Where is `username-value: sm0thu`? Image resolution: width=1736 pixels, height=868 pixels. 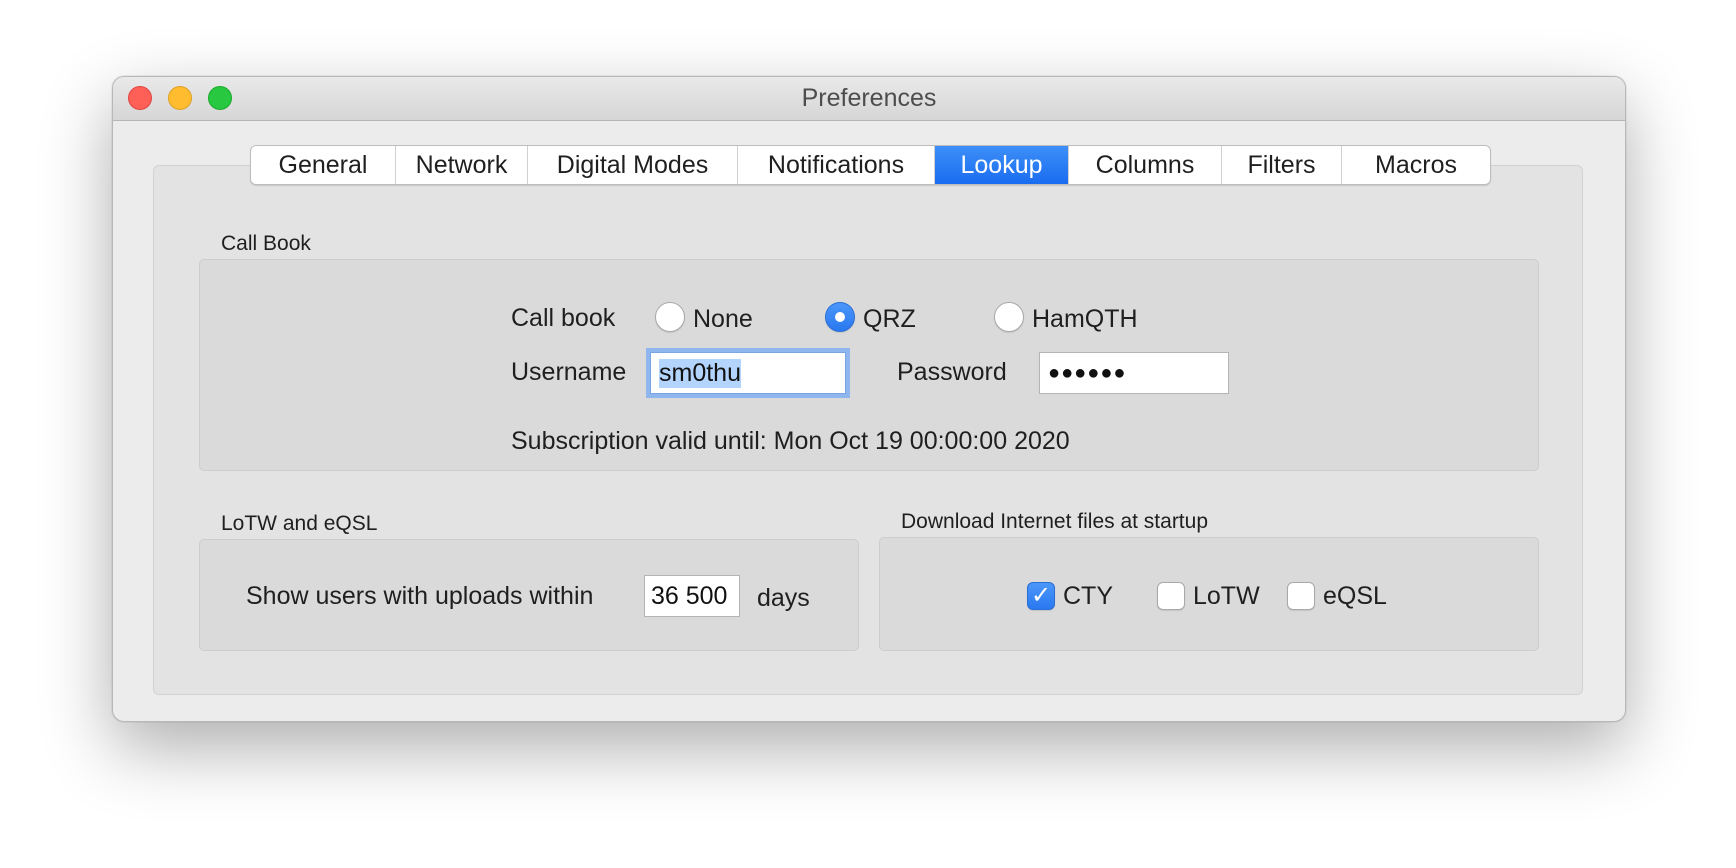 username-value: sm0thu is located at coordinates (700, 373).